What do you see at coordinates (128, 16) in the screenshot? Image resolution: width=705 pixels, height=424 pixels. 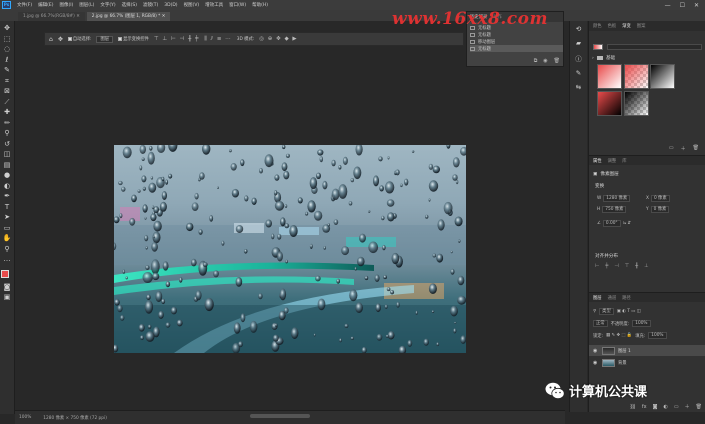 I see `tab-document-2: 2.jpg @ 66.7% (图层 1, RGB/8) * ✕` at bounding box center [128, 16].